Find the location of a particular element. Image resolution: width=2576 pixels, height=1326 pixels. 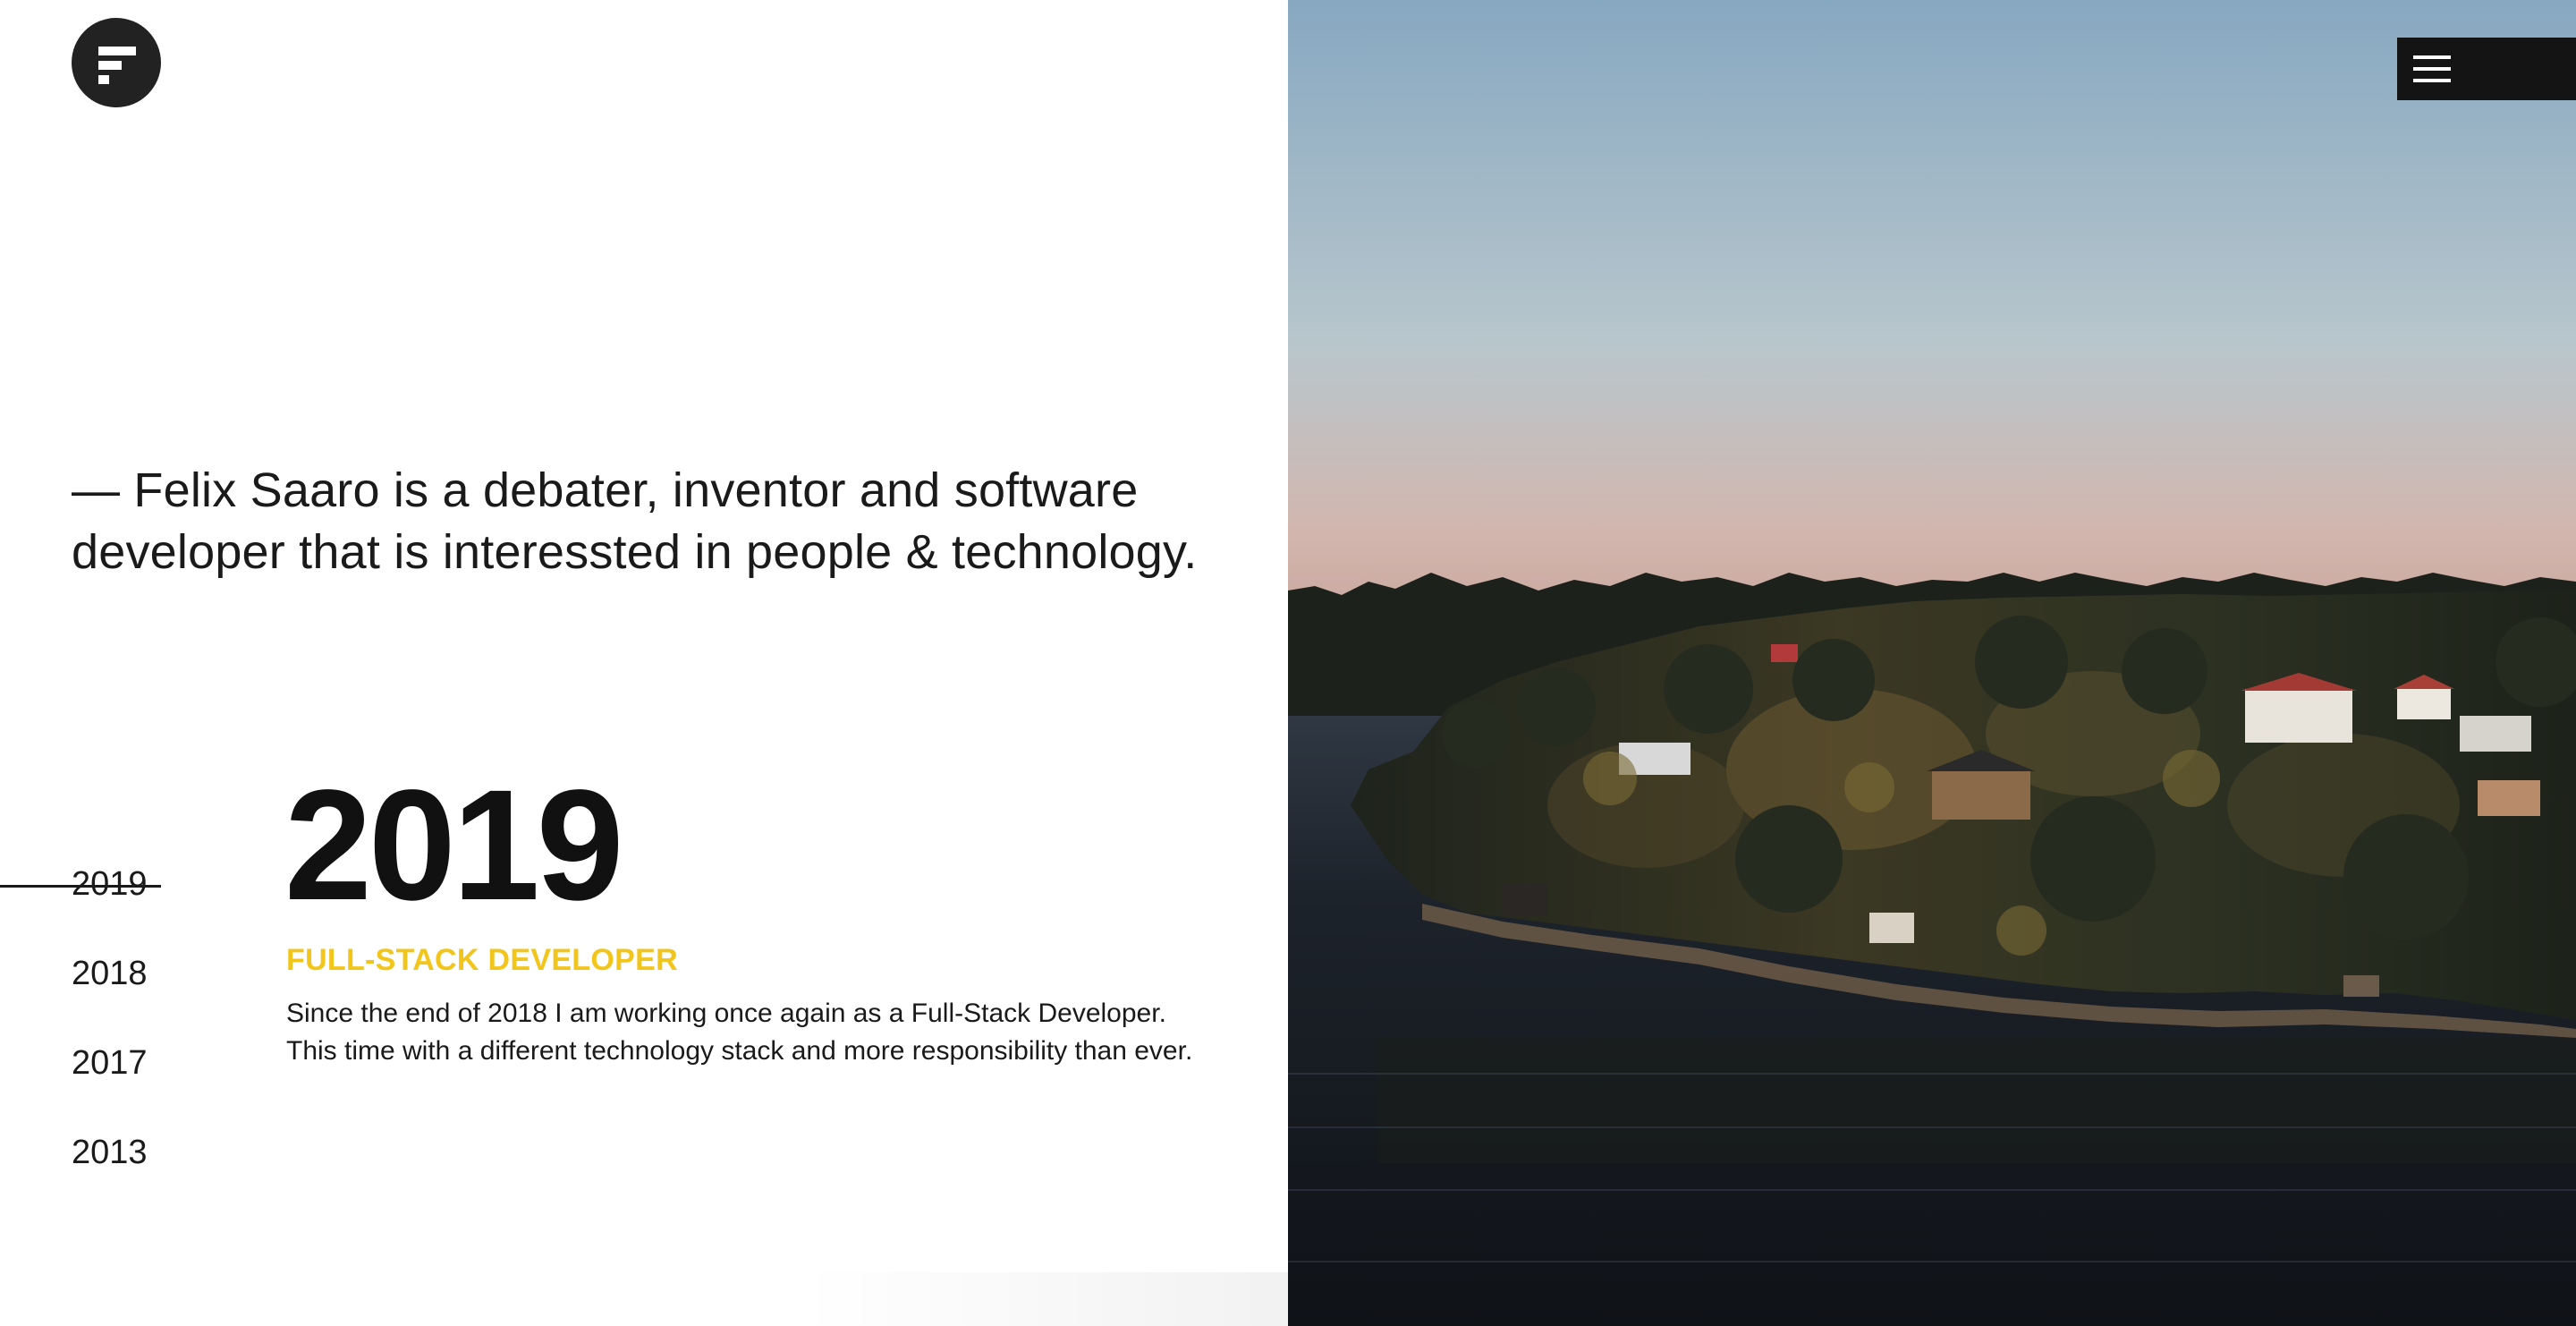

bottom-fade is located at coordinates (1046, 1299).